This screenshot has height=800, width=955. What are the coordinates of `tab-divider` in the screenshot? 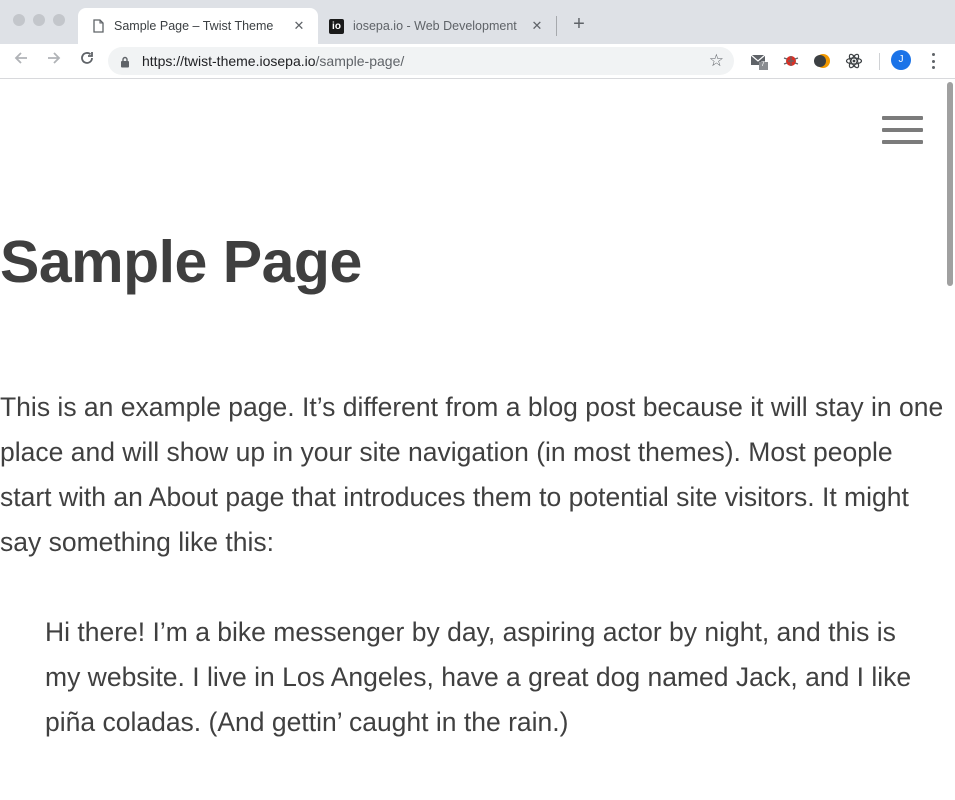 It's located at (556, 26).